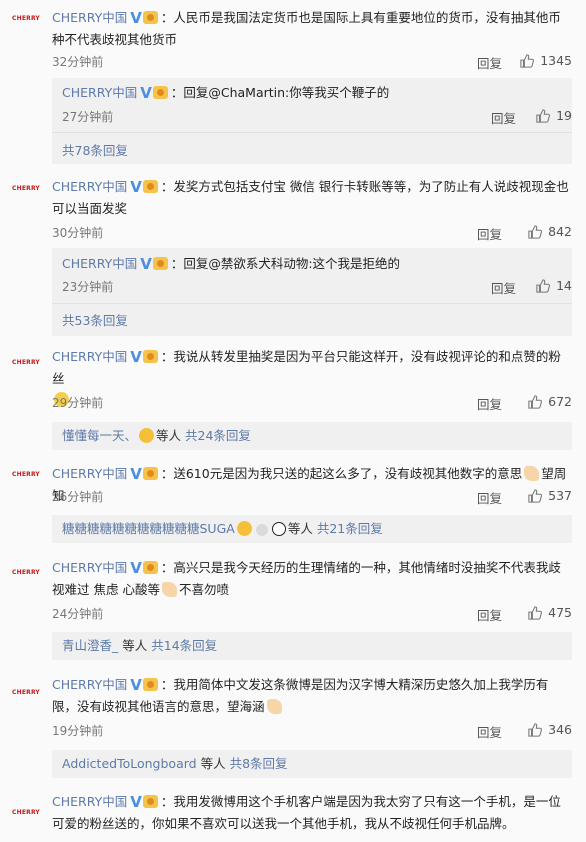 The width and height of the screenshot is (586, 842). I want to click on like-button: 1345, so click(546, 60).